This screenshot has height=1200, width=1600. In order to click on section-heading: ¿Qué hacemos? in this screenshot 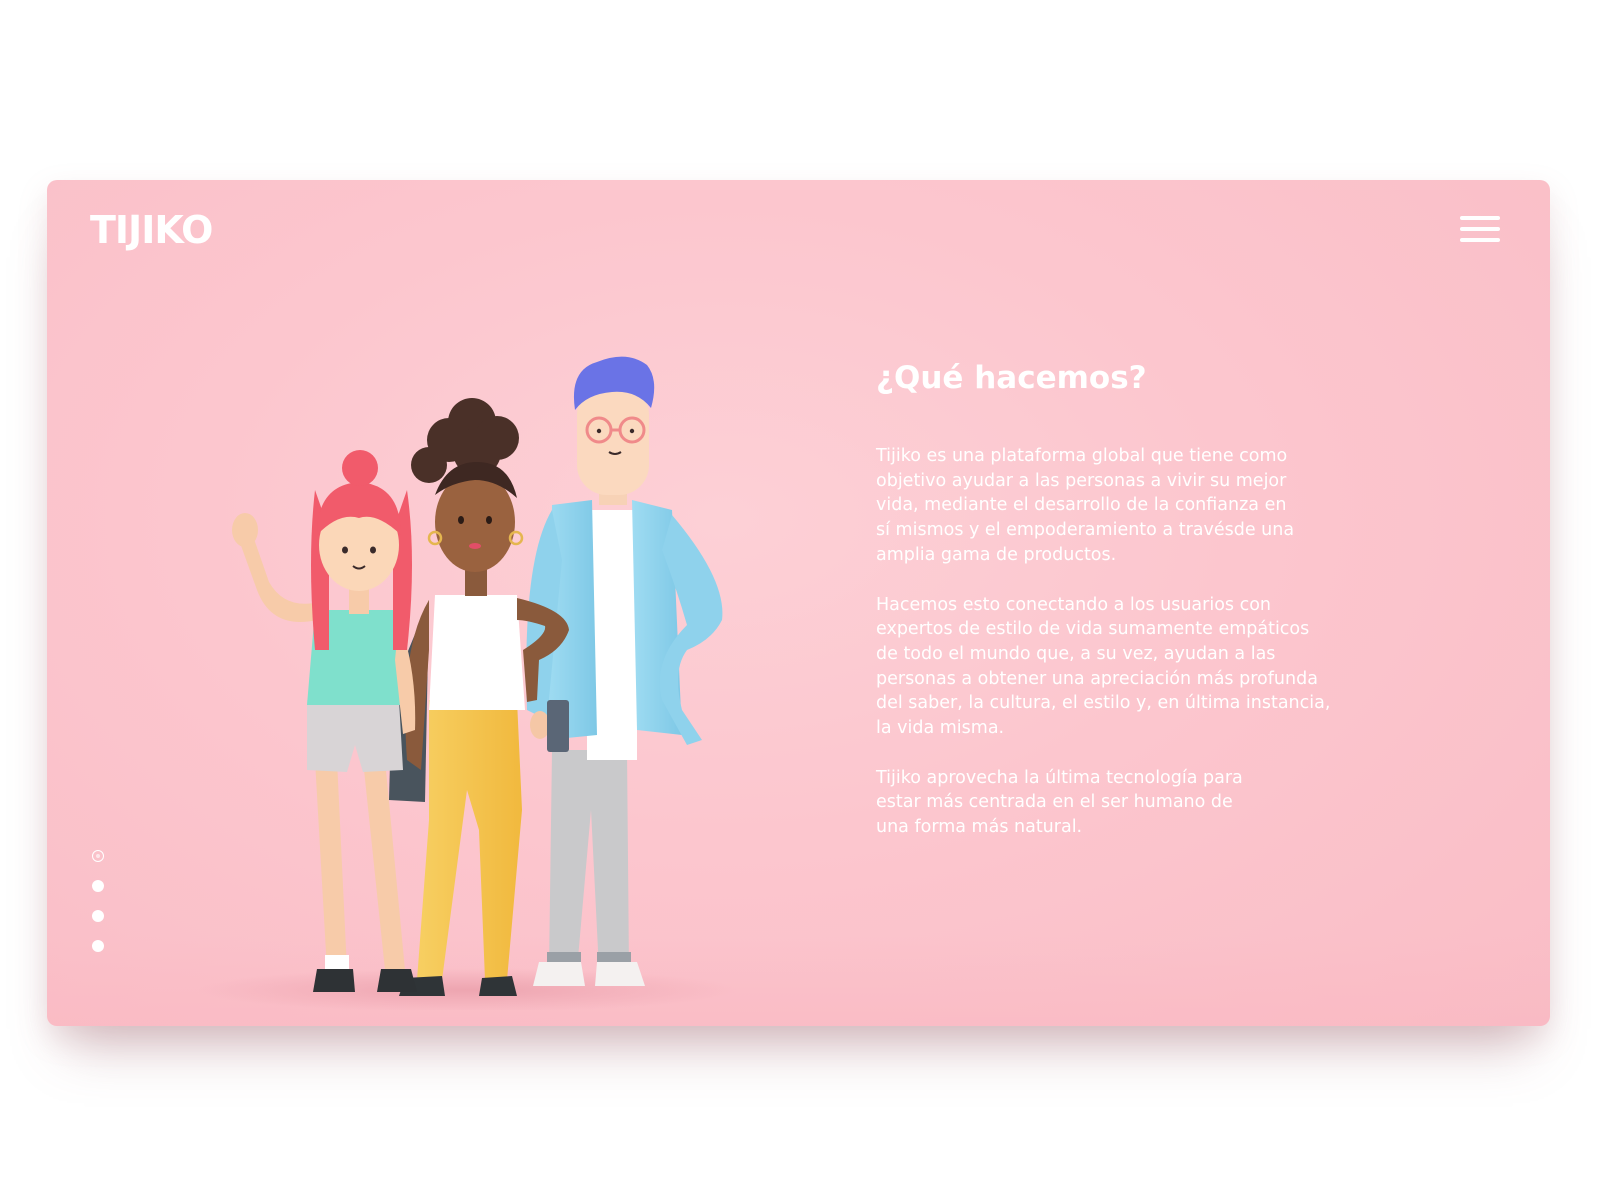, I will do `click(1011, 378)`.